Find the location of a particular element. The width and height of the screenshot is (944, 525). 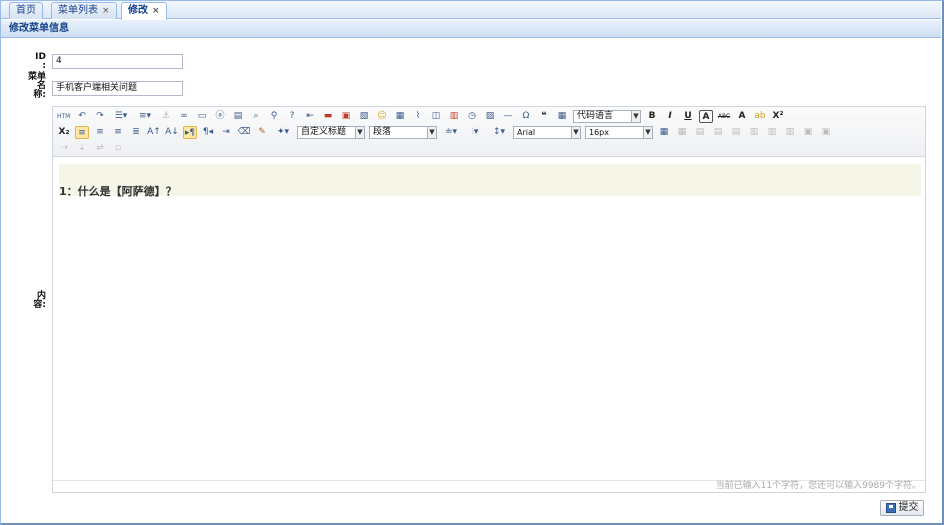

custom-heading-select: 自定义标题 ▼ is located at coordinates (331, 132).